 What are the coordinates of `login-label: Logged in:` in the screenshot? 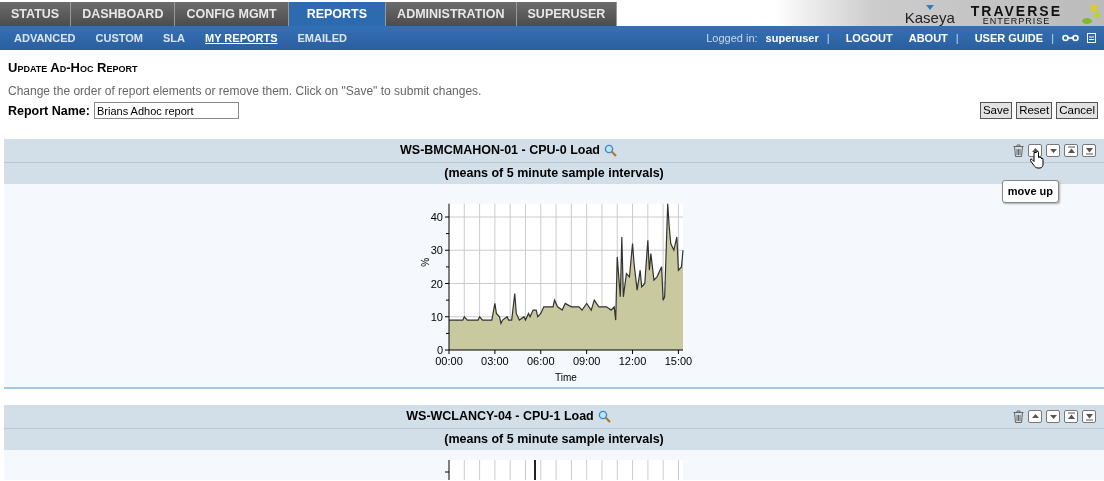 It's located at (732, 38).